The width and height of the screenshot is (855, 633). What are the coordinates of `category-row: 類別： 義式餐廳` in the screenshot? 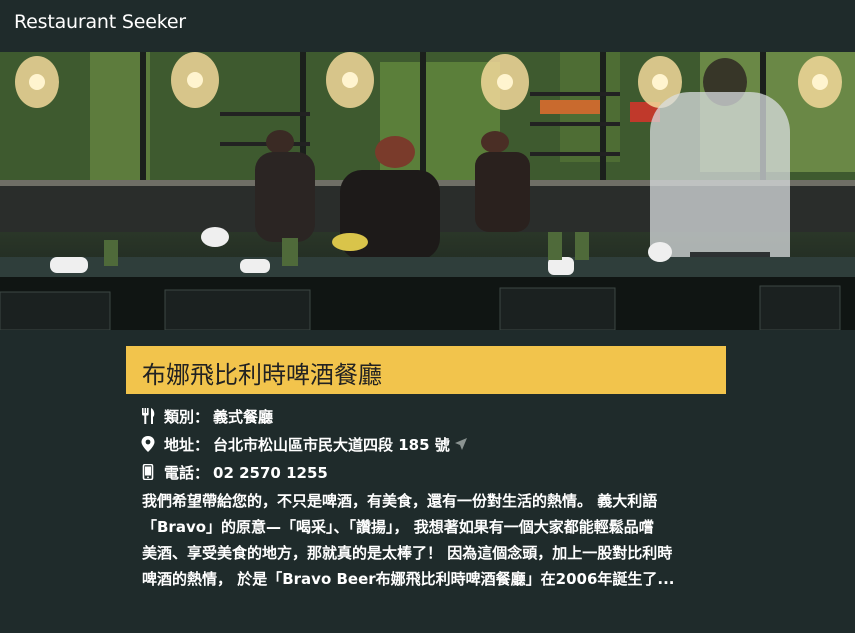 It's located at (206, 416).